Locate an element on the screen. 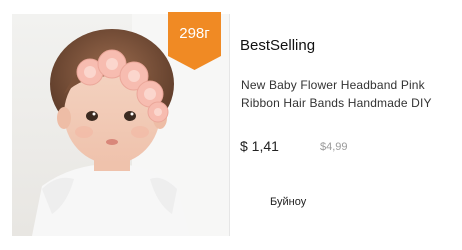  seller-name: Буйноу is located at coordinates (288, 202).